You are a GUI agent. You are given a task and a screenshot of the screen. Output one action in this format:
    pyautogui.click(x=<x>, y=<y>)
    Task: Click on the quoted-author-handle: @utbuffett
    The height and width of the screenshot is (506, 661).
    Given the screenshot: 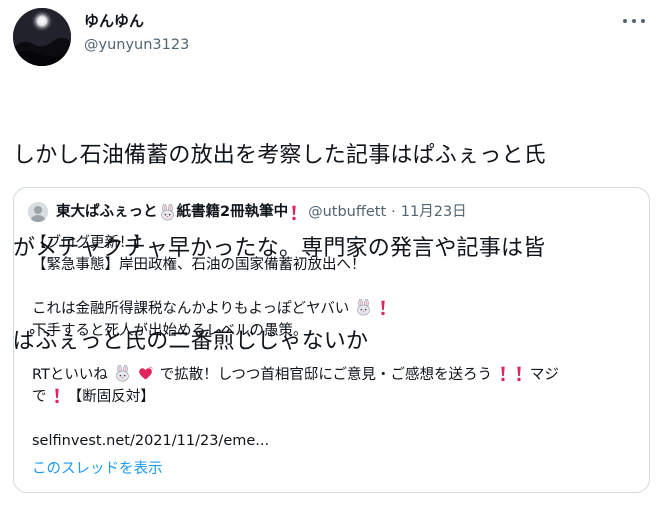 What is the action you would take?
    pyautogui.click(x=347, y=212)
    